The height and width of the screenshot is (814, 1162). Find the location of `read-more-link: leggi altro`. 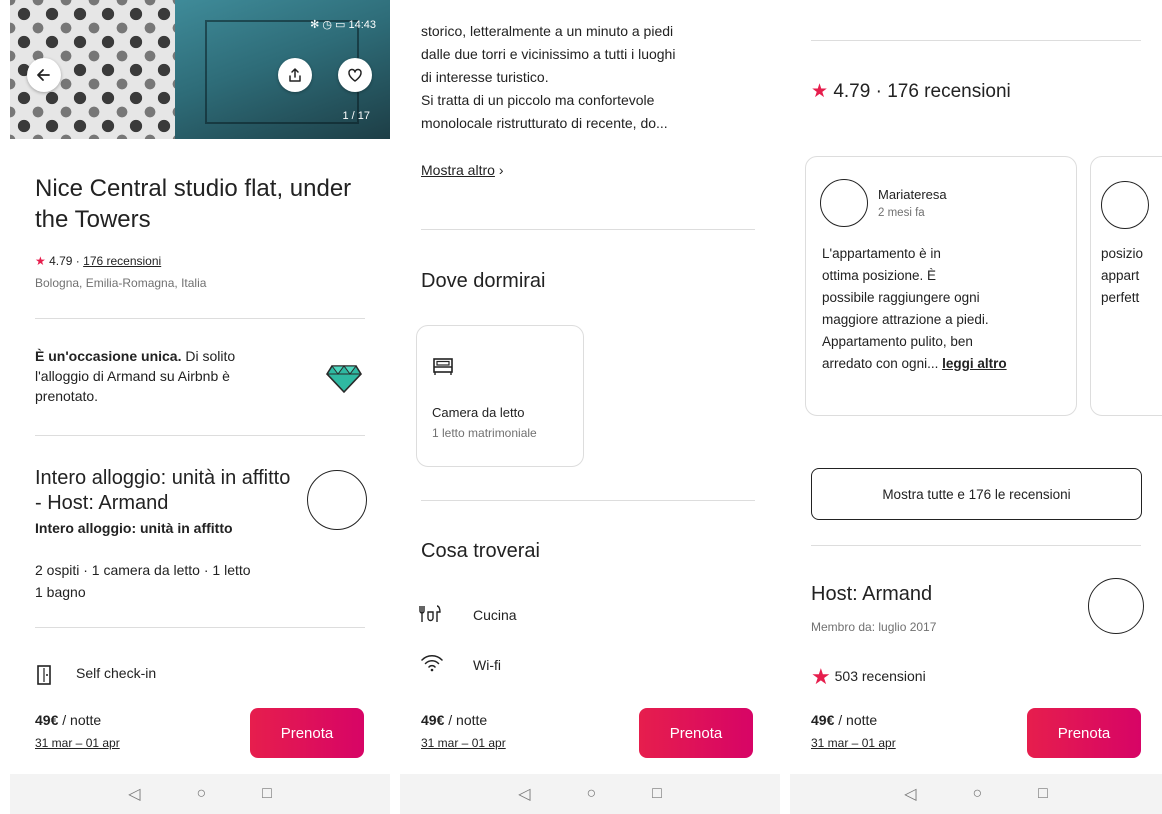

read-more-link: leggi altro is located at coordinates (974, 363).